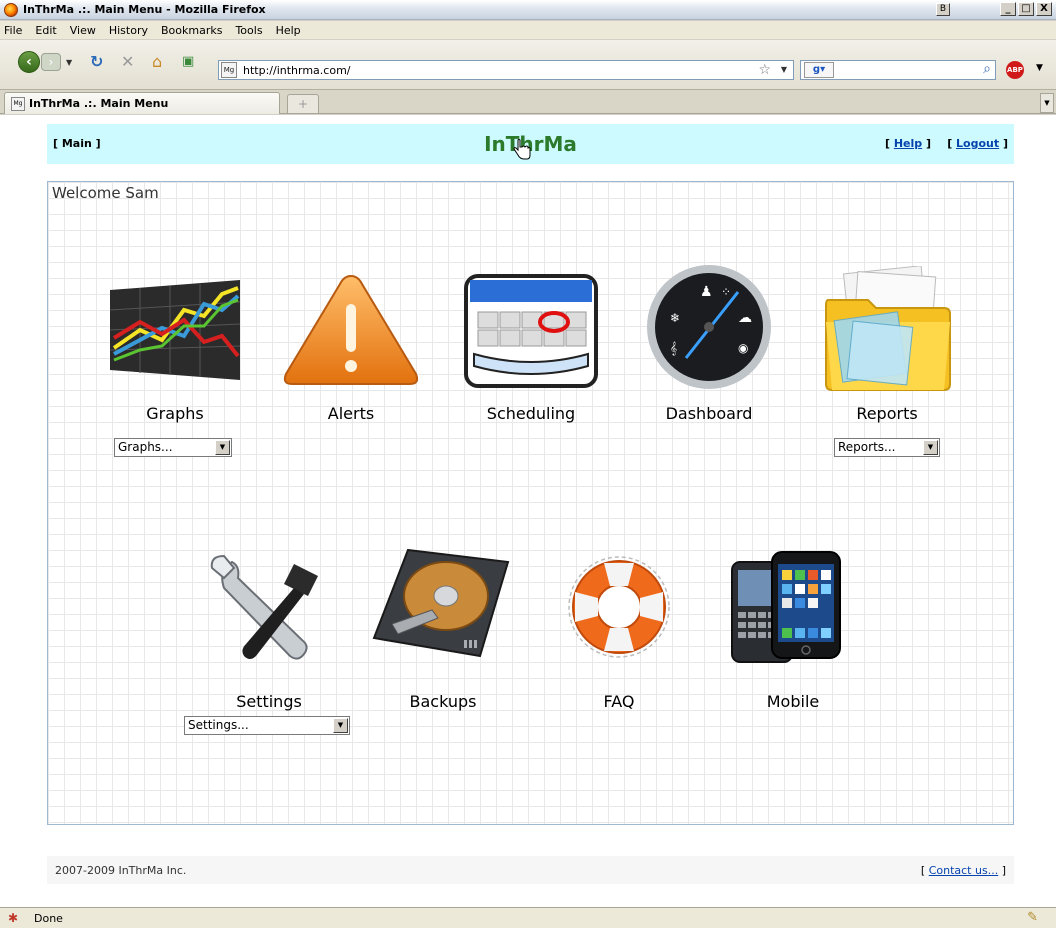 This screenshot has width=1056, height=928. Describe the element at coordinates (269, 701) in the screenshot. I see `tile-label-settings: Settings` at that location.